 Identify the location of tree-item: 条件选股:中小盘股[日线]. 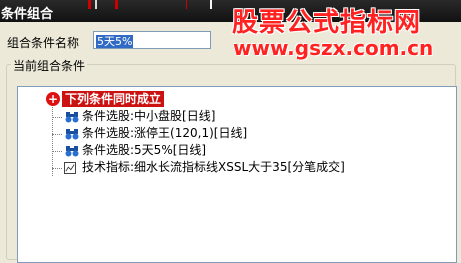
(148, 116).